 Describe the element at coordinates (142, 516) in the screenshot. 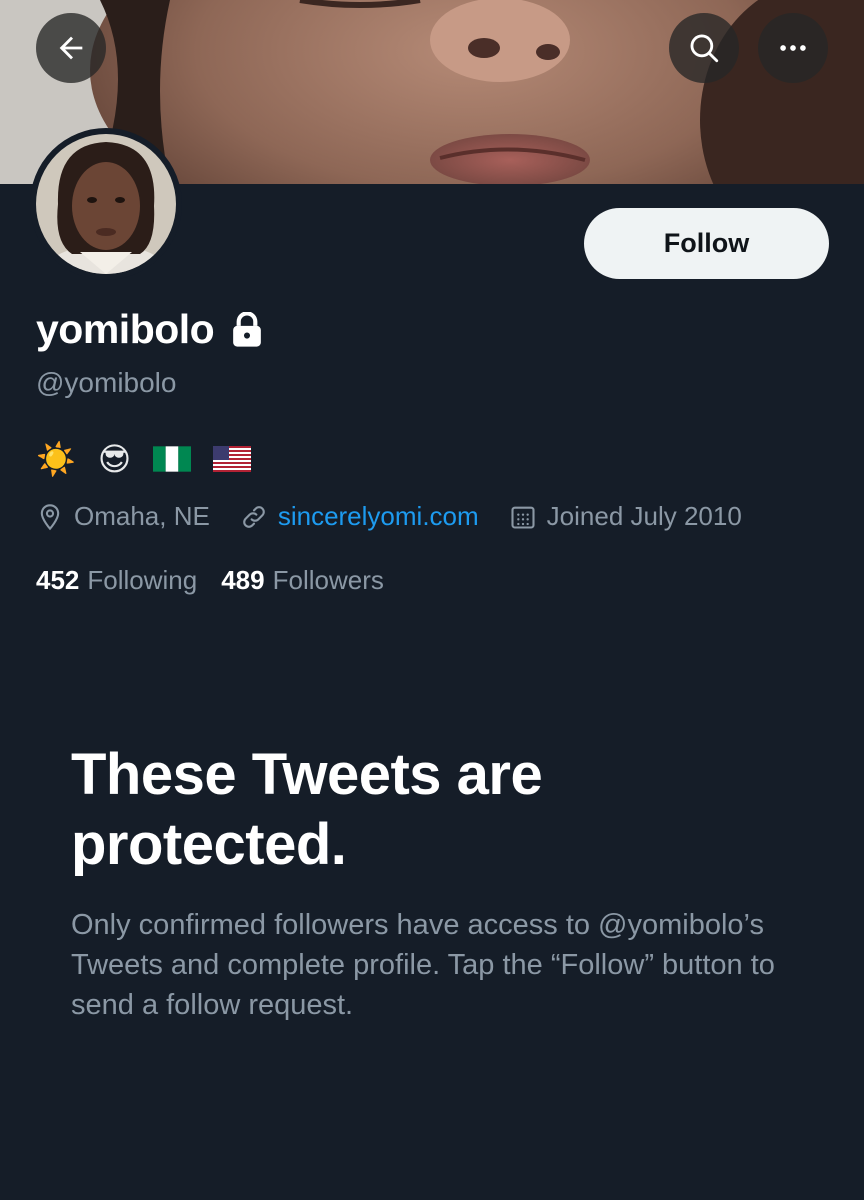

I see `location-text: Omaha, NE` at that location.